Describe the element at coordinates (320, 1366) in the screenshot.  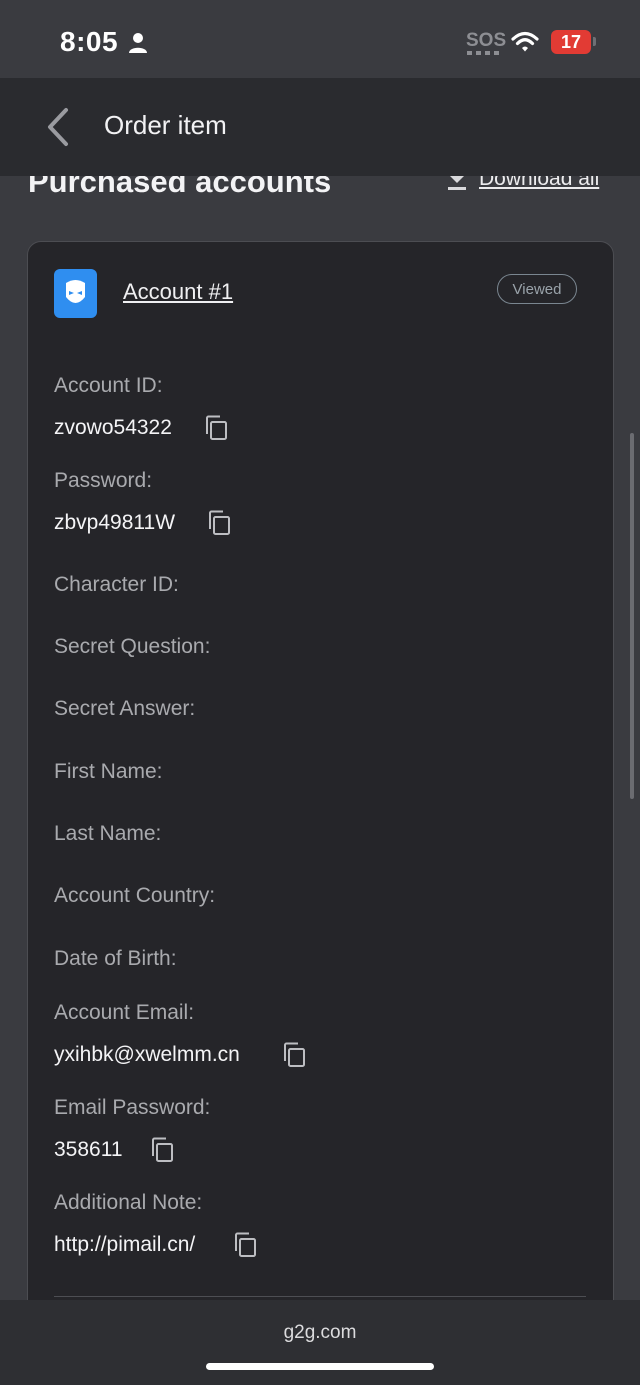
I see `home-indicator` at that location.